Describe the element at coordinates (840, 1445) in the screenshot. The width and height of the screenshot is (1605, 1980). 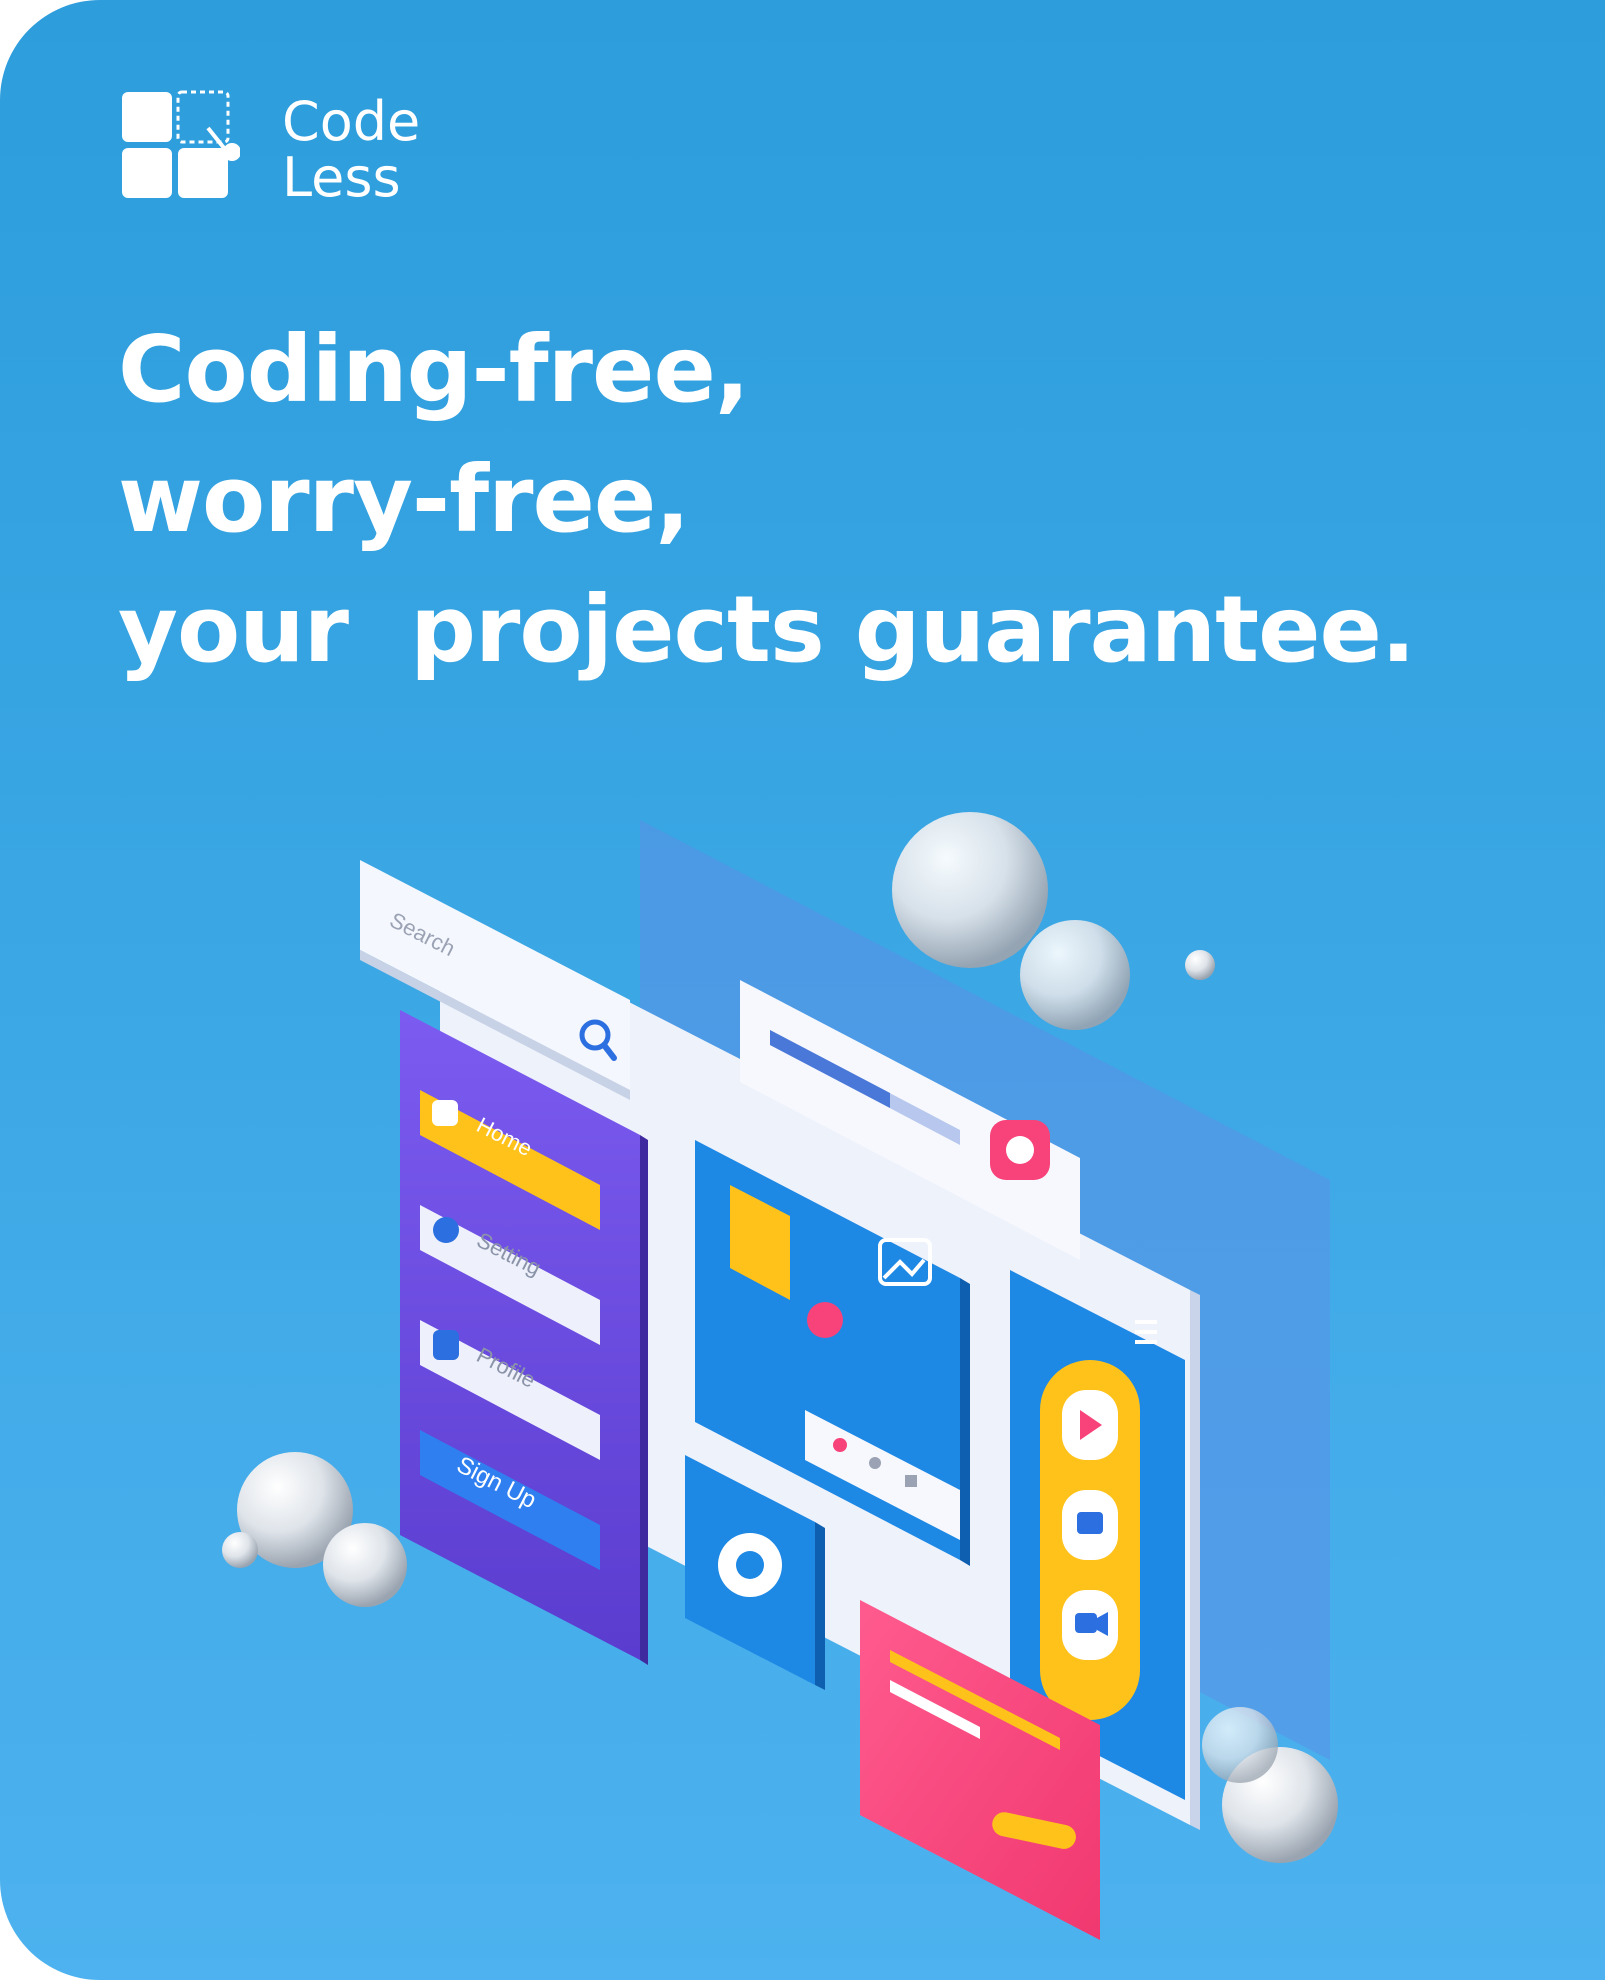
I see `heart-icon` at that location.